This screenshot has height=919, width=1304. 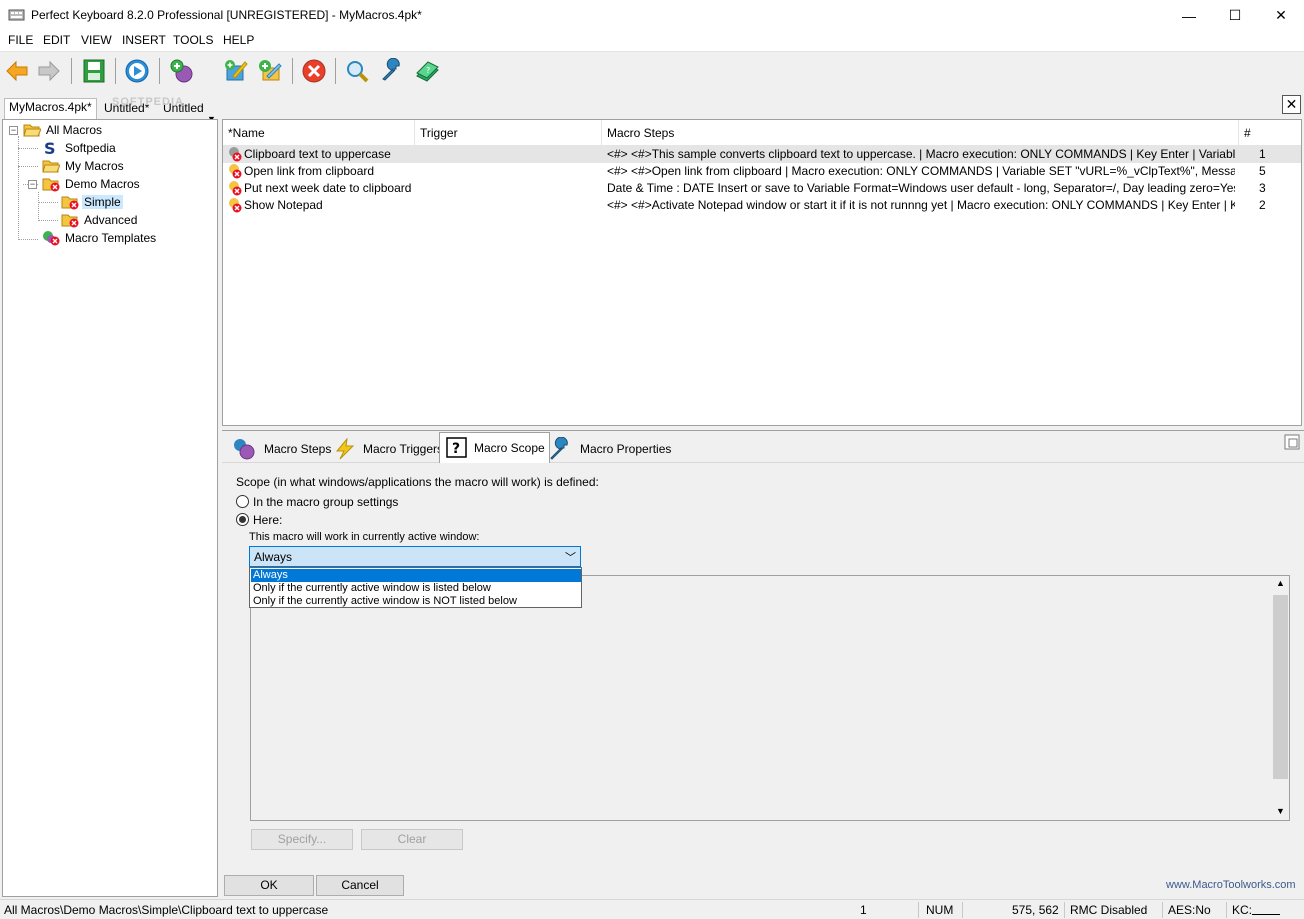 I want to click on menu-edit: EDIT, so click(x=56, y=40).